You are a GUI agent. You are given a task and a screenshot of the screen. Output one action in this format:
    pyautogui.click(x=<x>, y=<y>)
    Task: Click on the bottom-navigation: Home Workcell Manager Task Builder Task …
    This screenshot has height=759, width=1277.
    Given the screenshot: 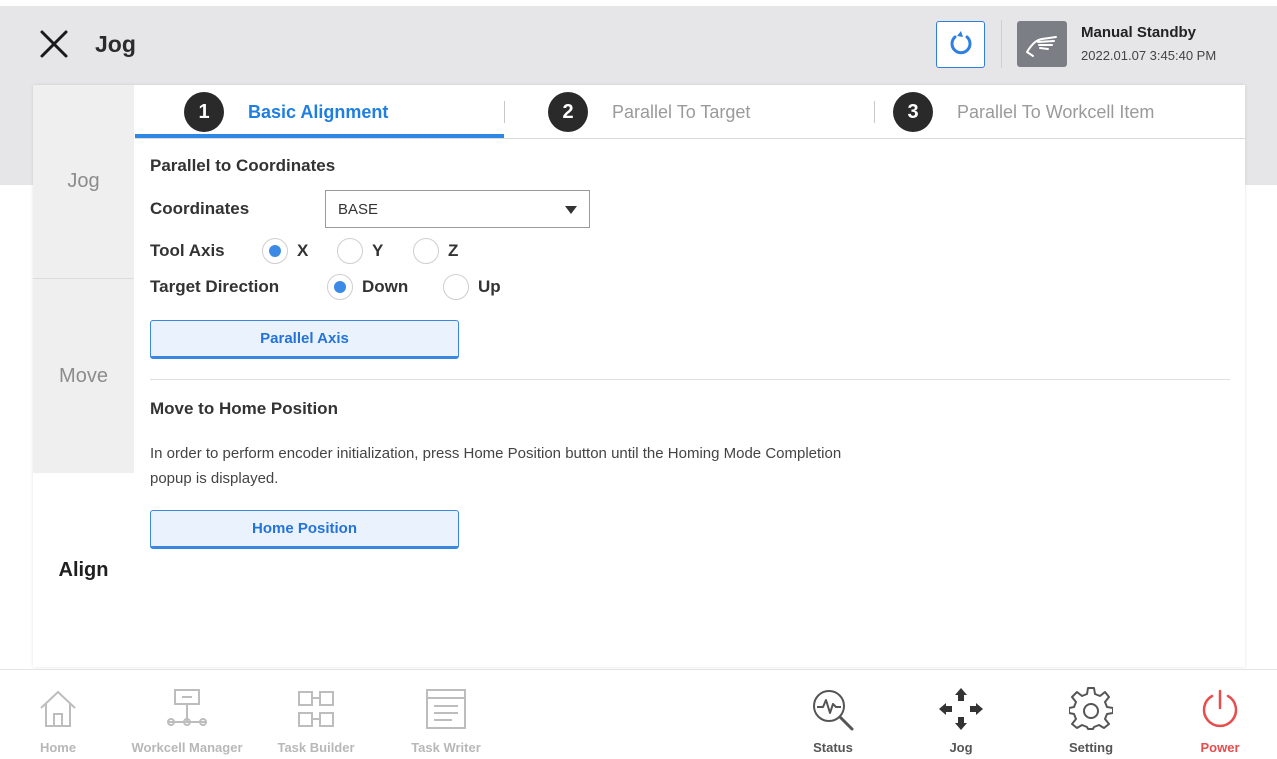 What is the action you would take?
    pyautogui.click(x=638, y=714)
    